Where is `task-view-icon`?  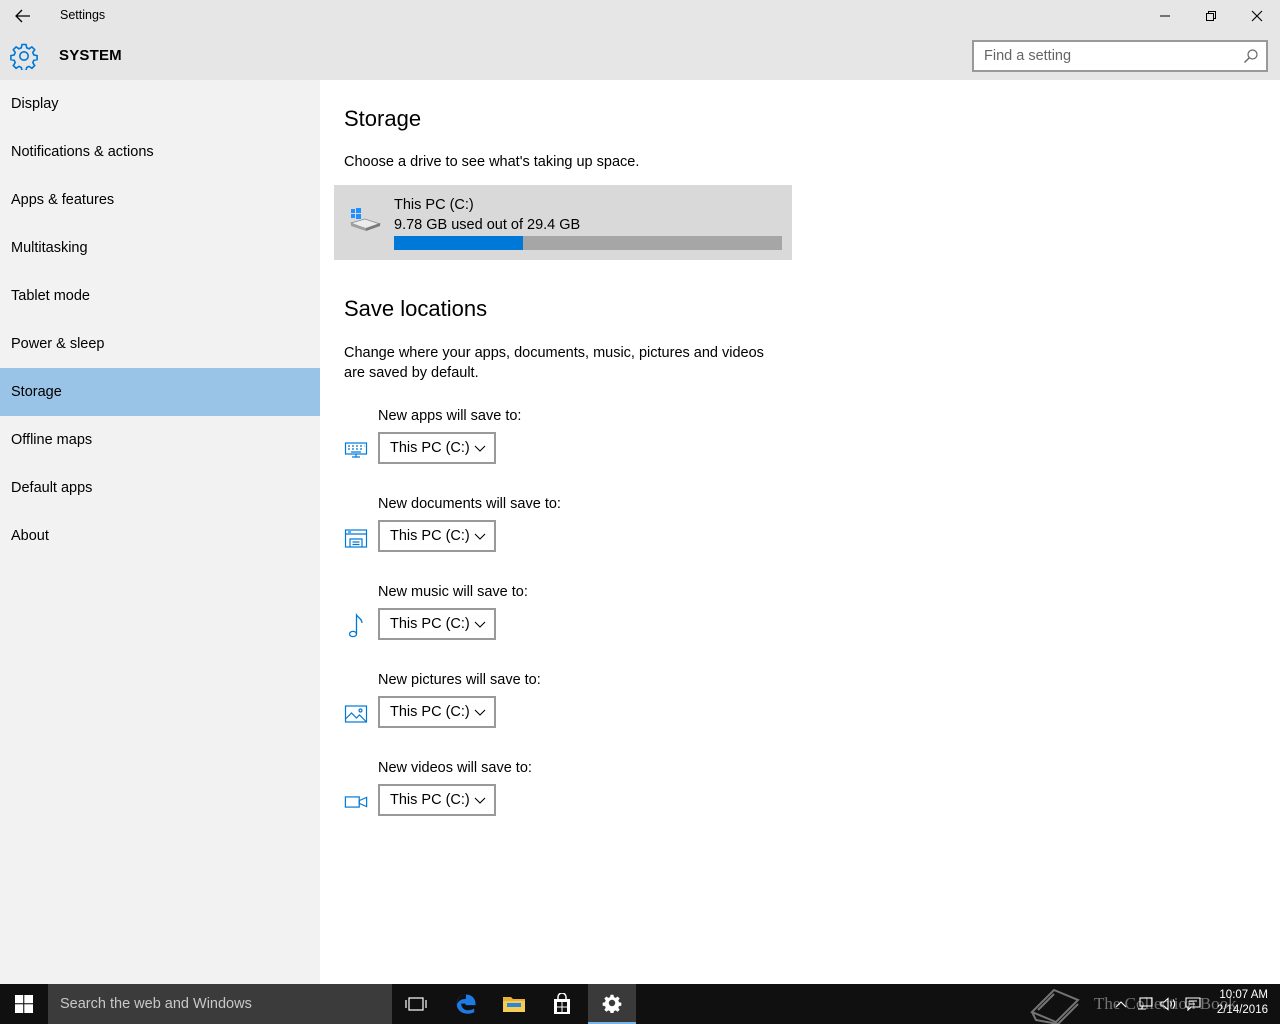 task-view-icon is located at coordinates (416, 1004).